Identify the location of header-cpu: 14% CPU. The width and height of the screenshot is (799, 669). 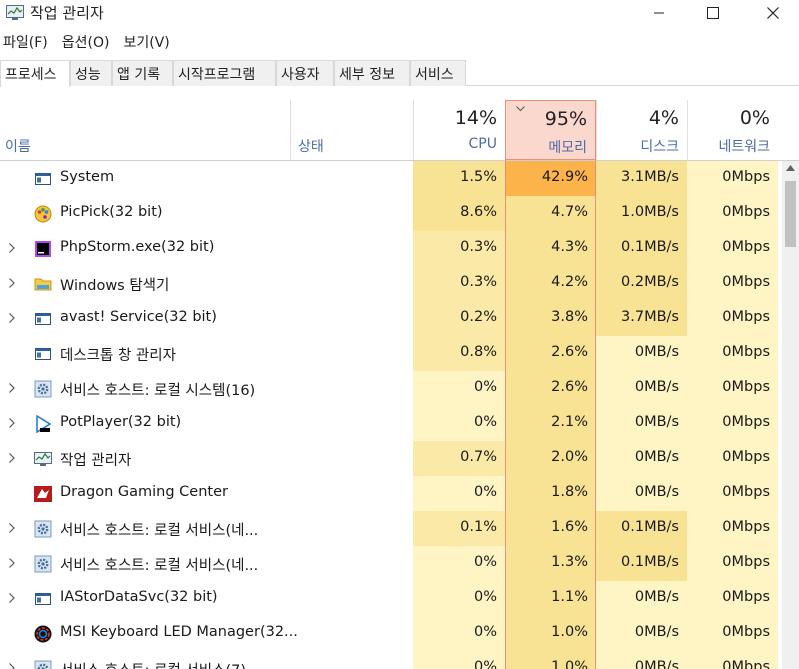
(459, 130).